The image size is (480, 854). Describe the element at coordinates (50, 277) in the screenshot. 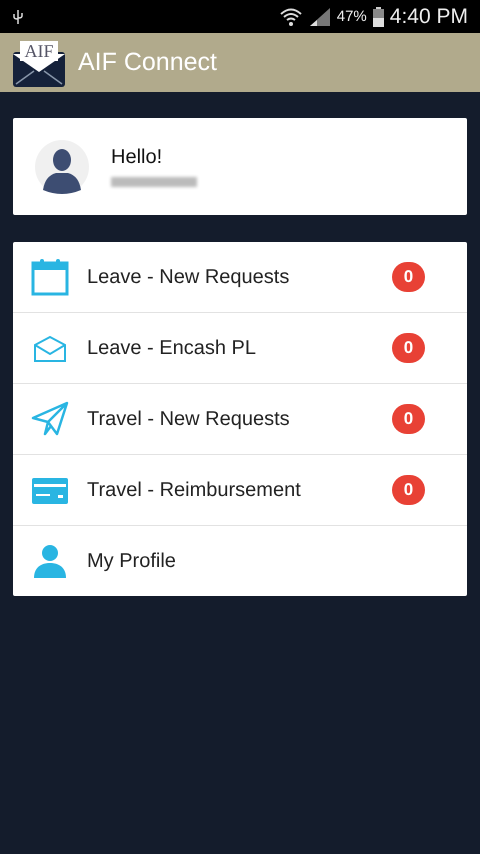

I see `calendar-icon` at that location.